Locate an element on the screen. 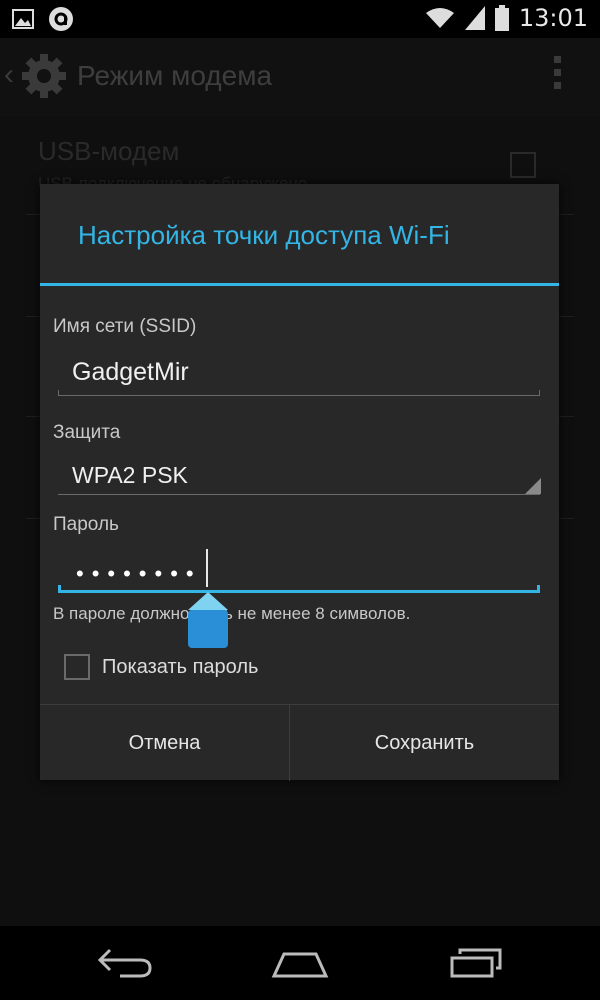 This screenshot has width=600, height=1000. cursor-handle-icon is located at coordinates (208, 620).